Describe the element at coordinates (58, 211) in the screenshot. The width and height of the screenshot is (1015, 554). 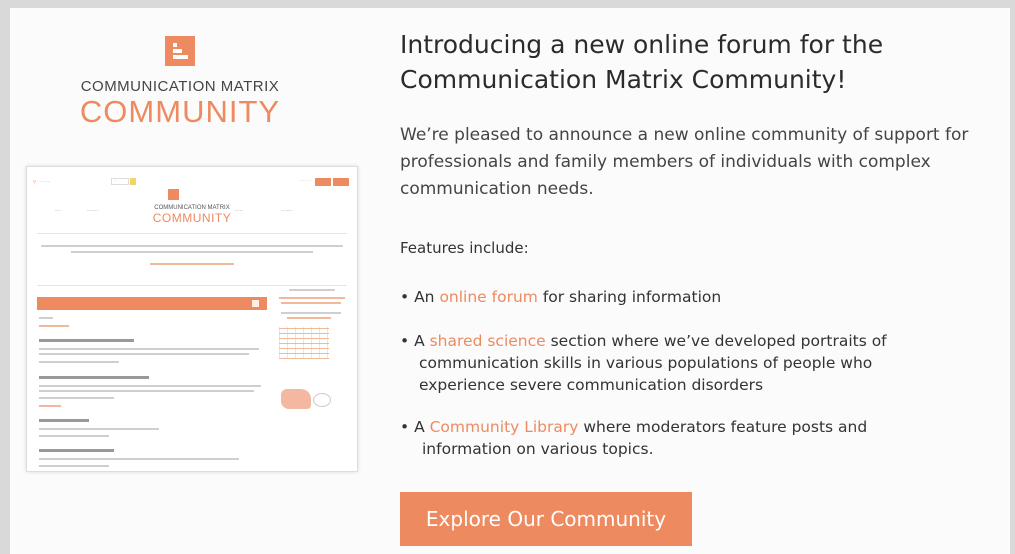
I see `preview-nav-1: ·····` at that location.